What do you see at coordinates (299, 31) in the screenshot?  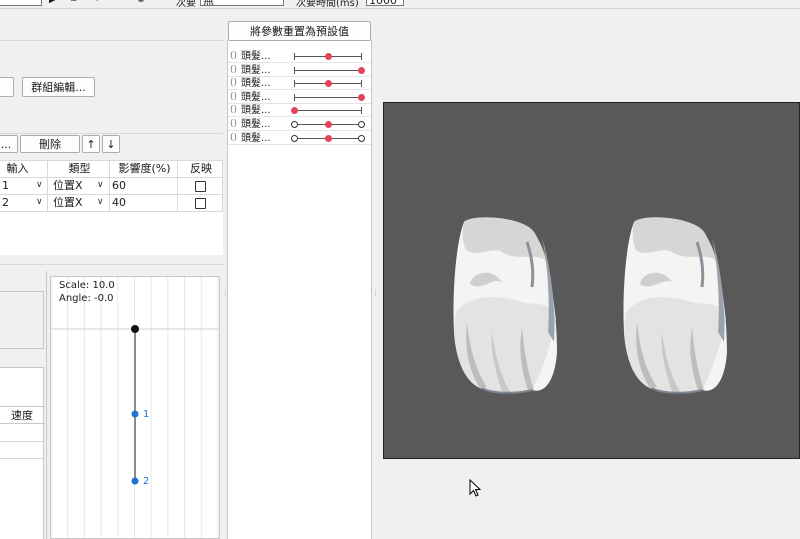 I see `reset-params-button: 將參數重置為預設值` at bounding box center [299, 31].